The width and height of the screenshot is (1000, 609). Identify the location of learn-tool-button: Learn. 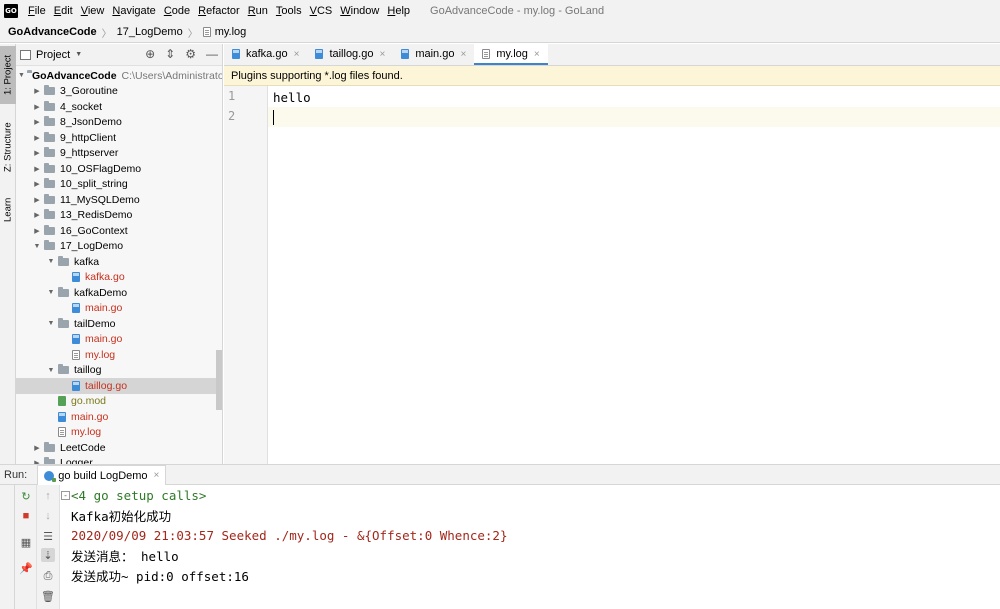
(8, 210).